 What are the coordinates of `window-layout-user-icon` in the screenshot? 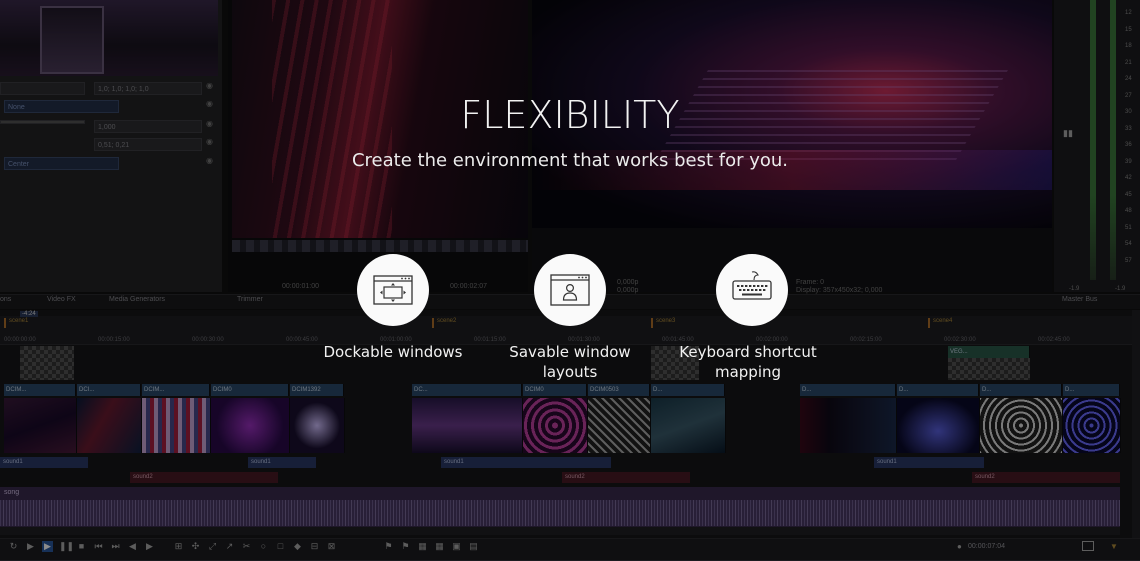 It's located at (570, 290).